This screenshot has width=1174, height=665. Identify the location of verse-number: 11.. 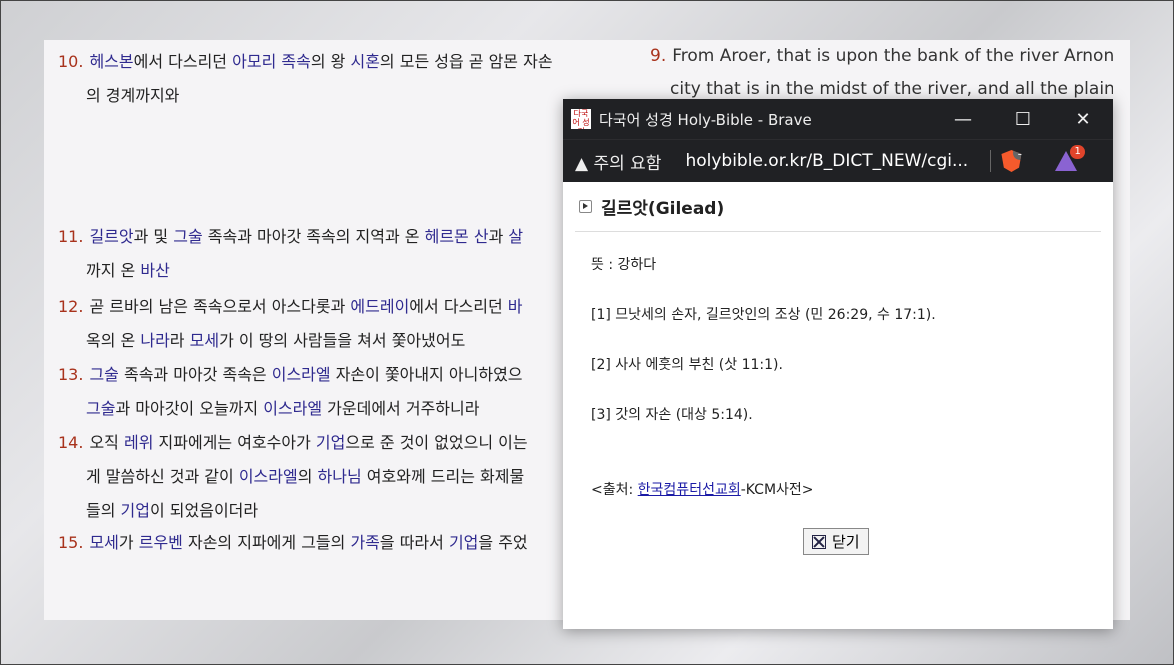
(71, 236).